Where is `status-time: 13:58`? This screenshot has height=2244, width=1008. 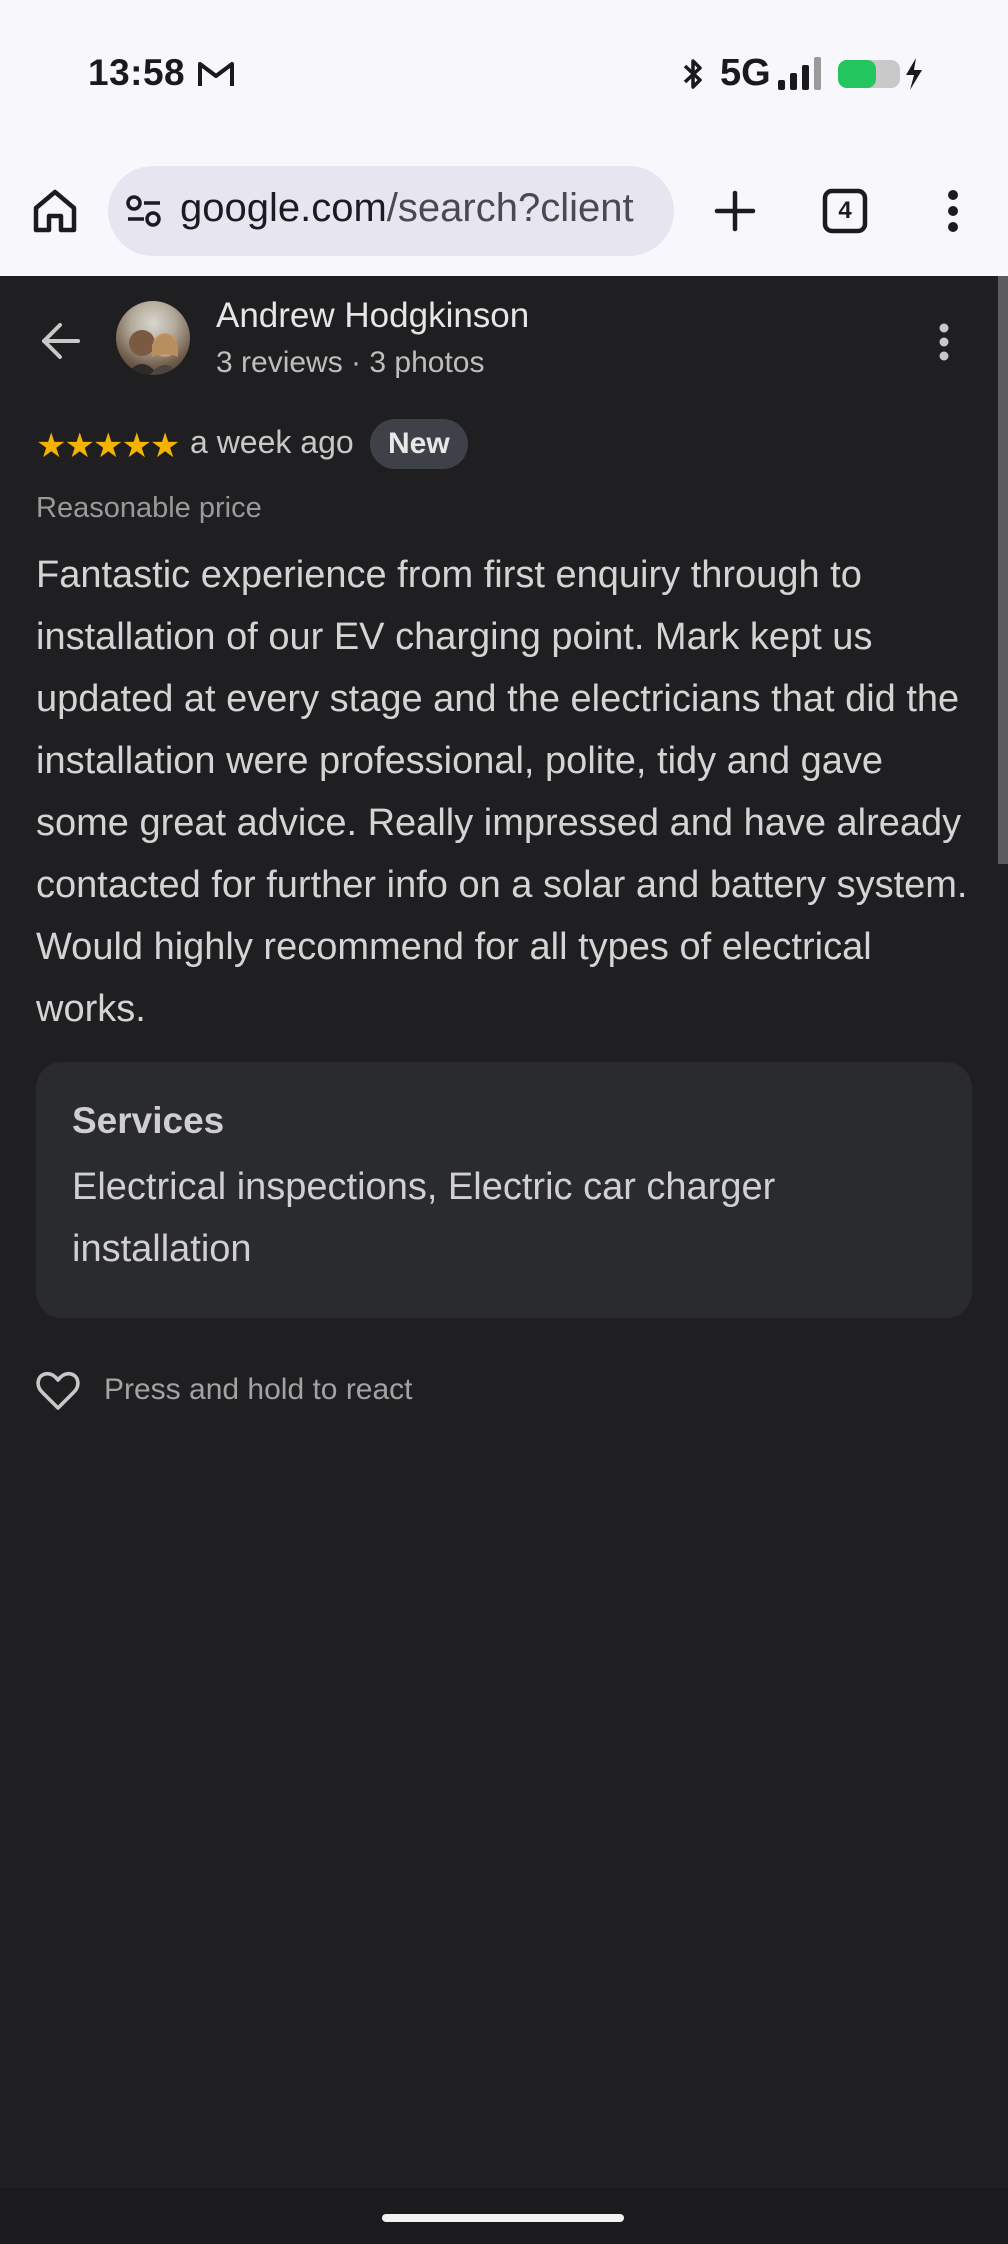 status-time: 13:58 is located at coordinates (137, 72).